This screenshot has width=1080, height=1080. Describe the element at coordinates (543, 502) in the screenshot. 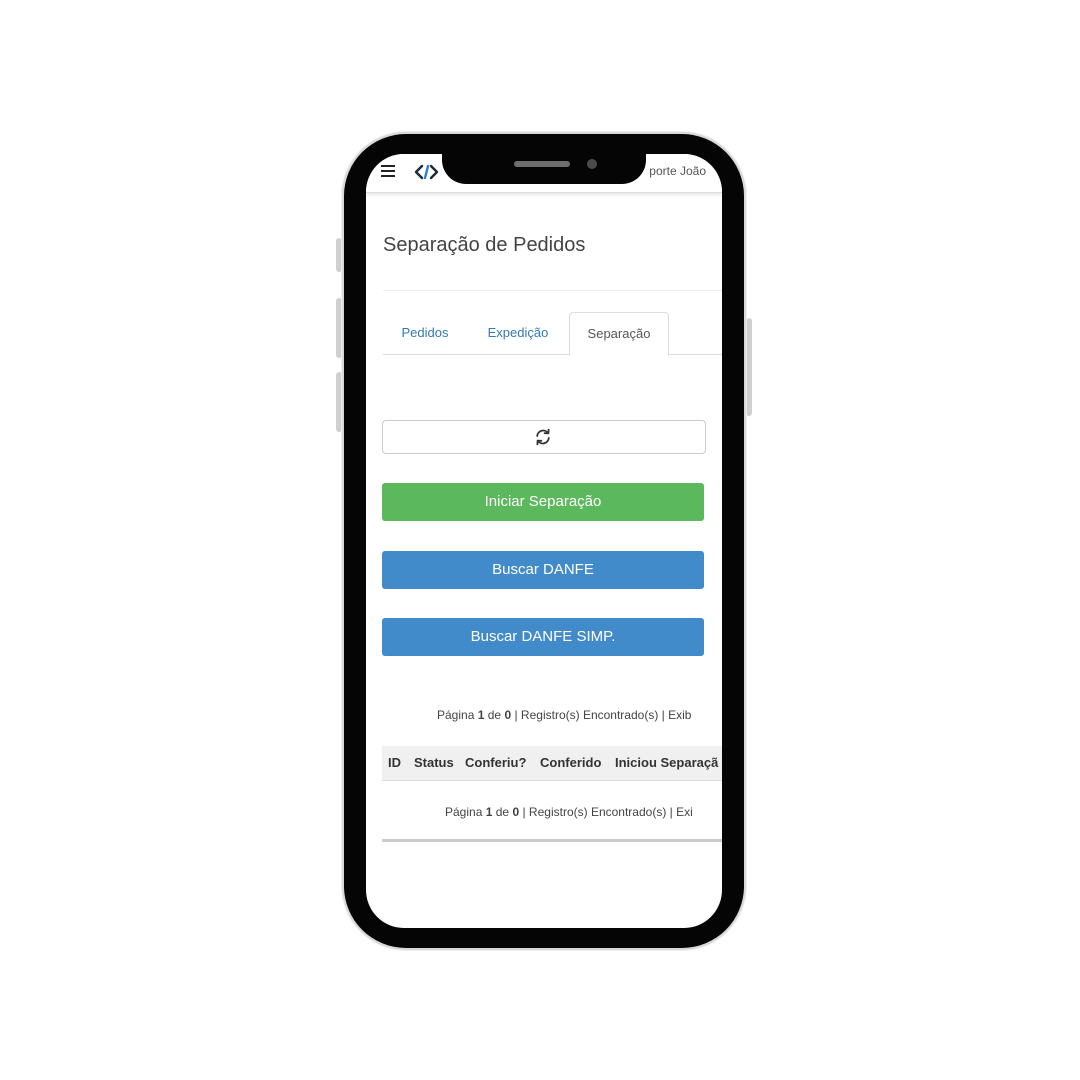

I see `start-separation-button: Iniciar Separação` at that location.